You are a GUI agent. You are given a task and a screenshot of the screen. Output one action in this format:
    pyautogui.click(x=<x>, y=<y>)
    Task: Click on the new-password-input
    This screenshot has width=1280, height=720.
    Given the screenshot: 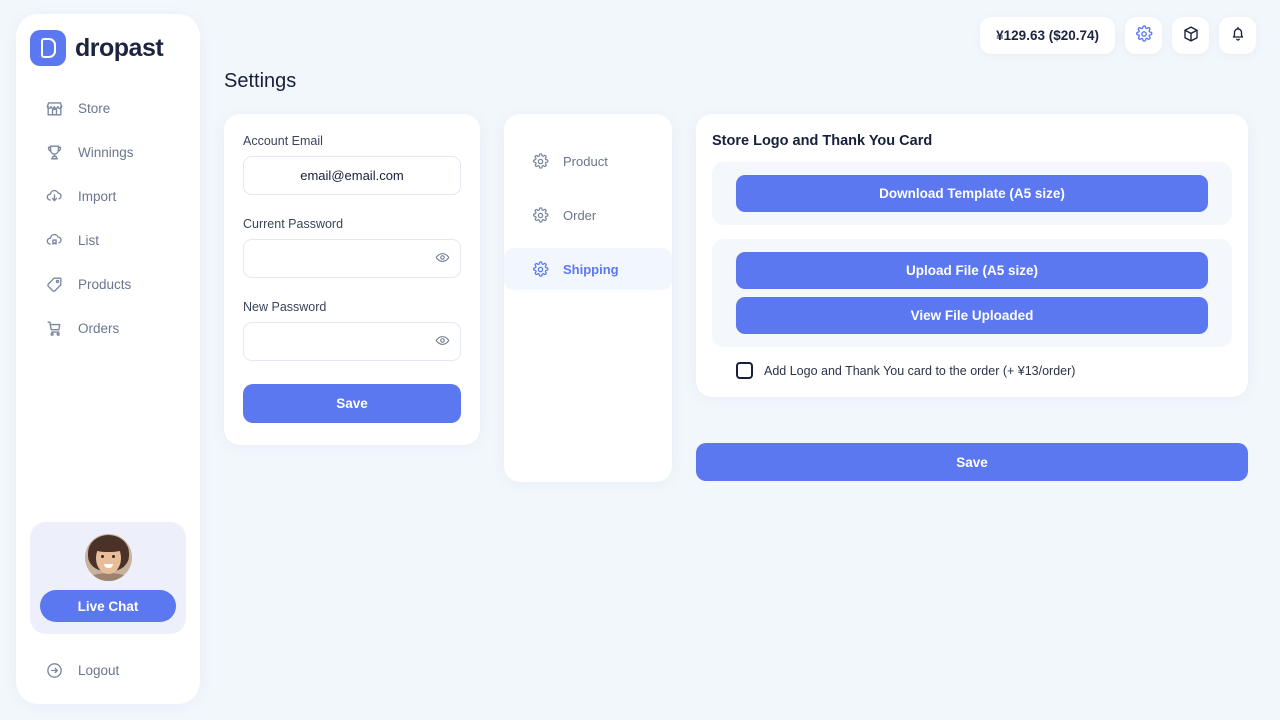 What is the action you would take?
    pyautogui.click(x=352, y=341)
    